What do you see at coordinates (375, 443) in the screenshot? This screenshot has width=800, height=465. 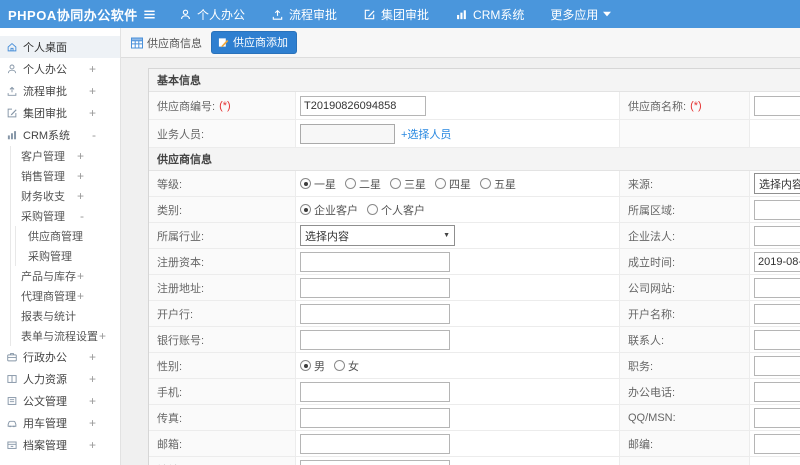 I see `email-input` at bounding box center [375, 443].